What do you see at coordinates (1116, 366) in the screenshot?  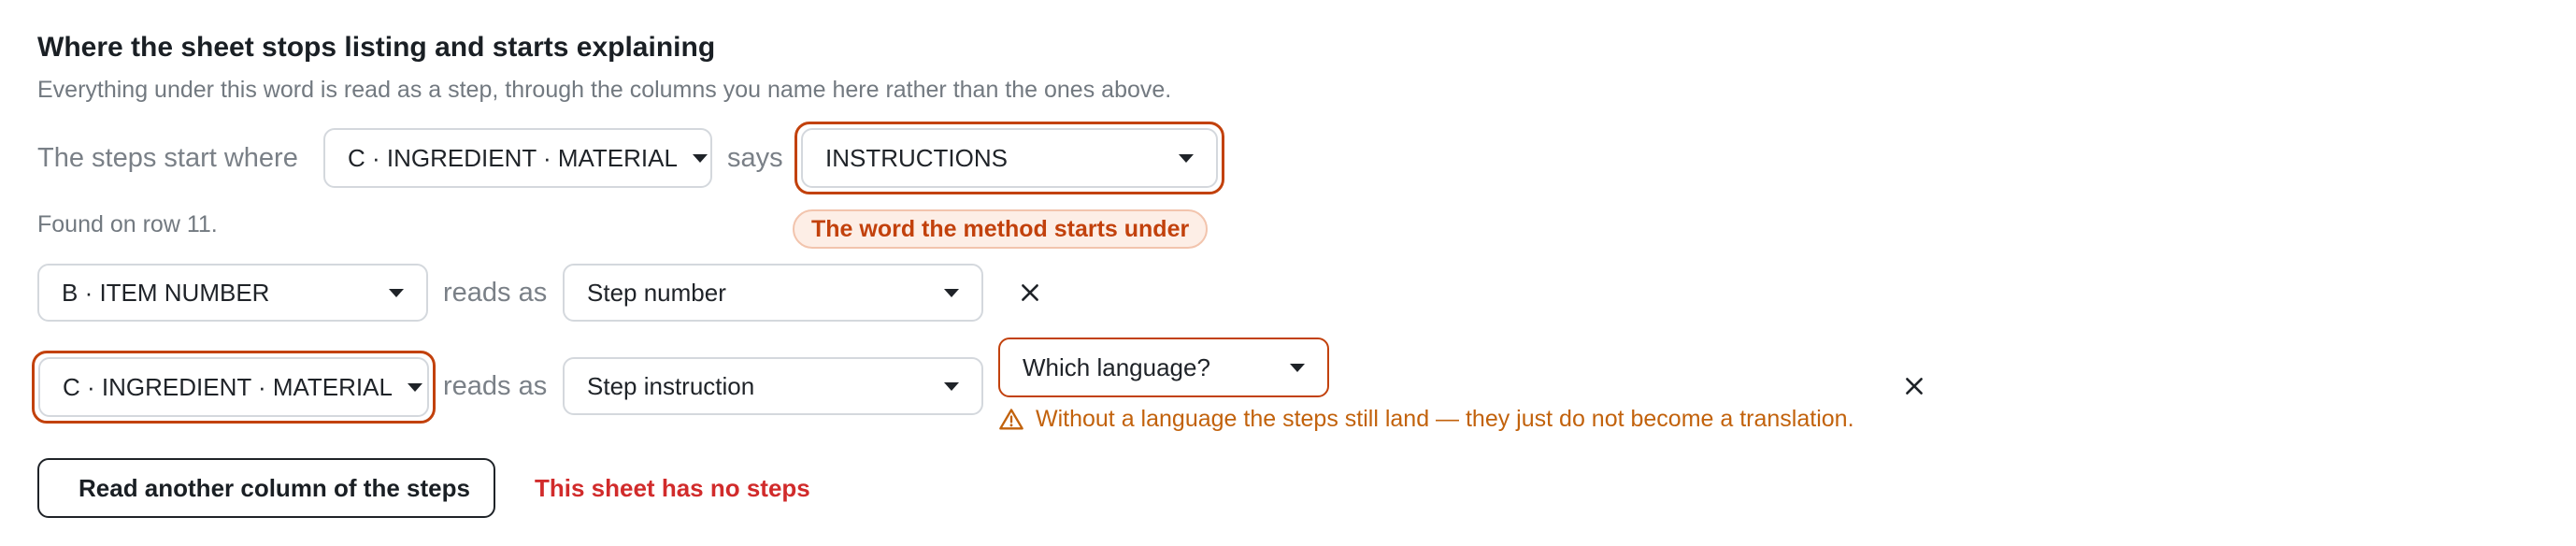 I see `language-select-value: Which language?` at bounding box center [1116, 366].